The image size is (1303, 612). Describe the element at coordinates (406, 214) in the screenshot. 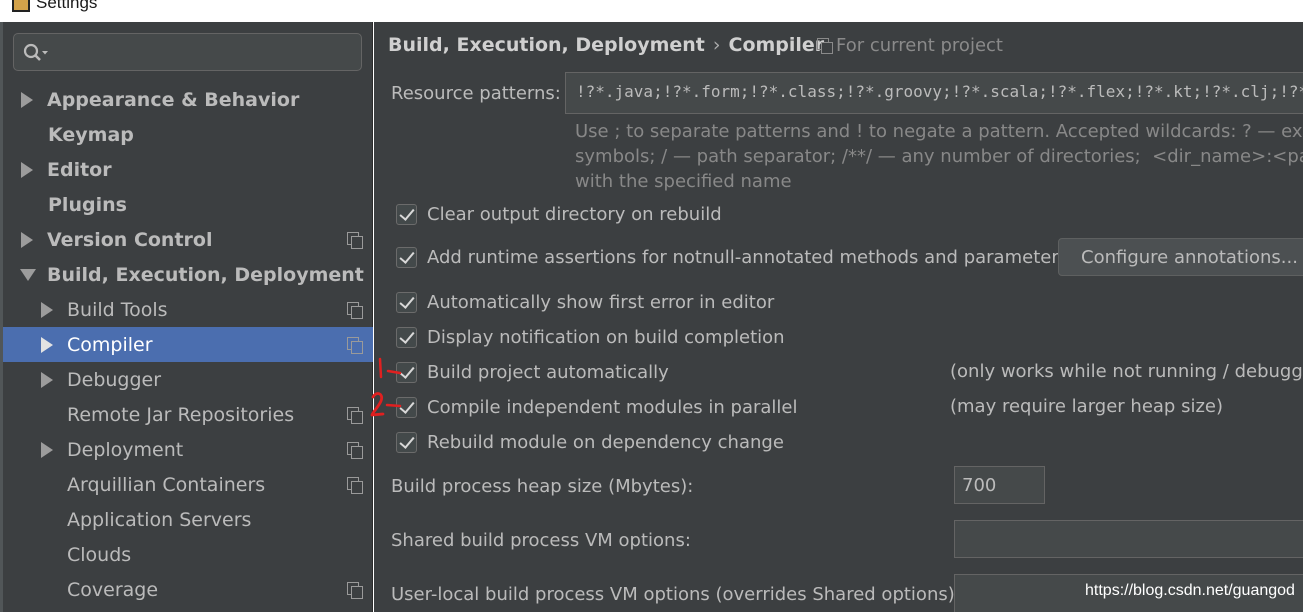

I see `clear-output-checkbox` at that location.